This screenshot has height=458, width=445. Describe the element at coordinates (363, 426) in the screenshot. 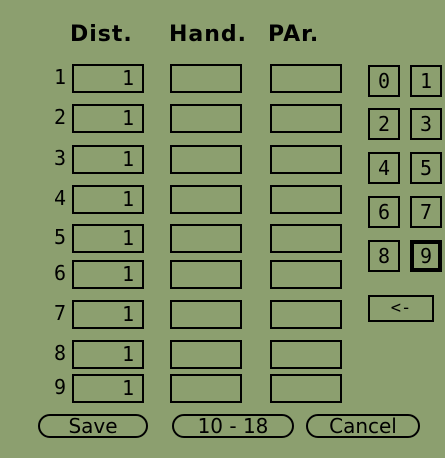

I see `cancel-button: Cancel` at that location.